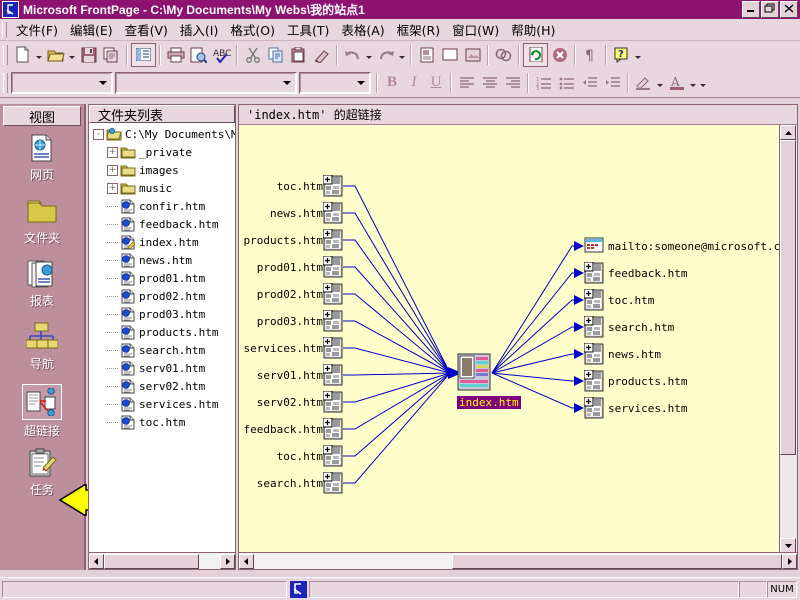 The width and height of the screenshot is (800, 600). Describe the element at coordinates (162, 332) in the screenshot. I see `tree-file-products: products.htm` at that location.